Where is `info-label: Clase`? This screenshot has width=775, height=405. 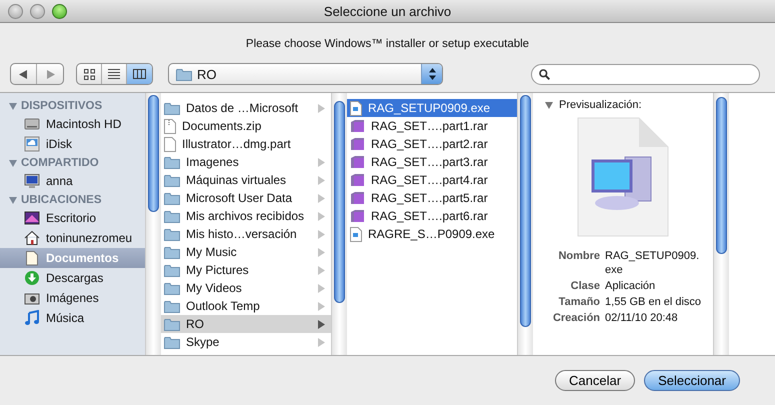
info-label: Clase is located at coordinates (585, 286).